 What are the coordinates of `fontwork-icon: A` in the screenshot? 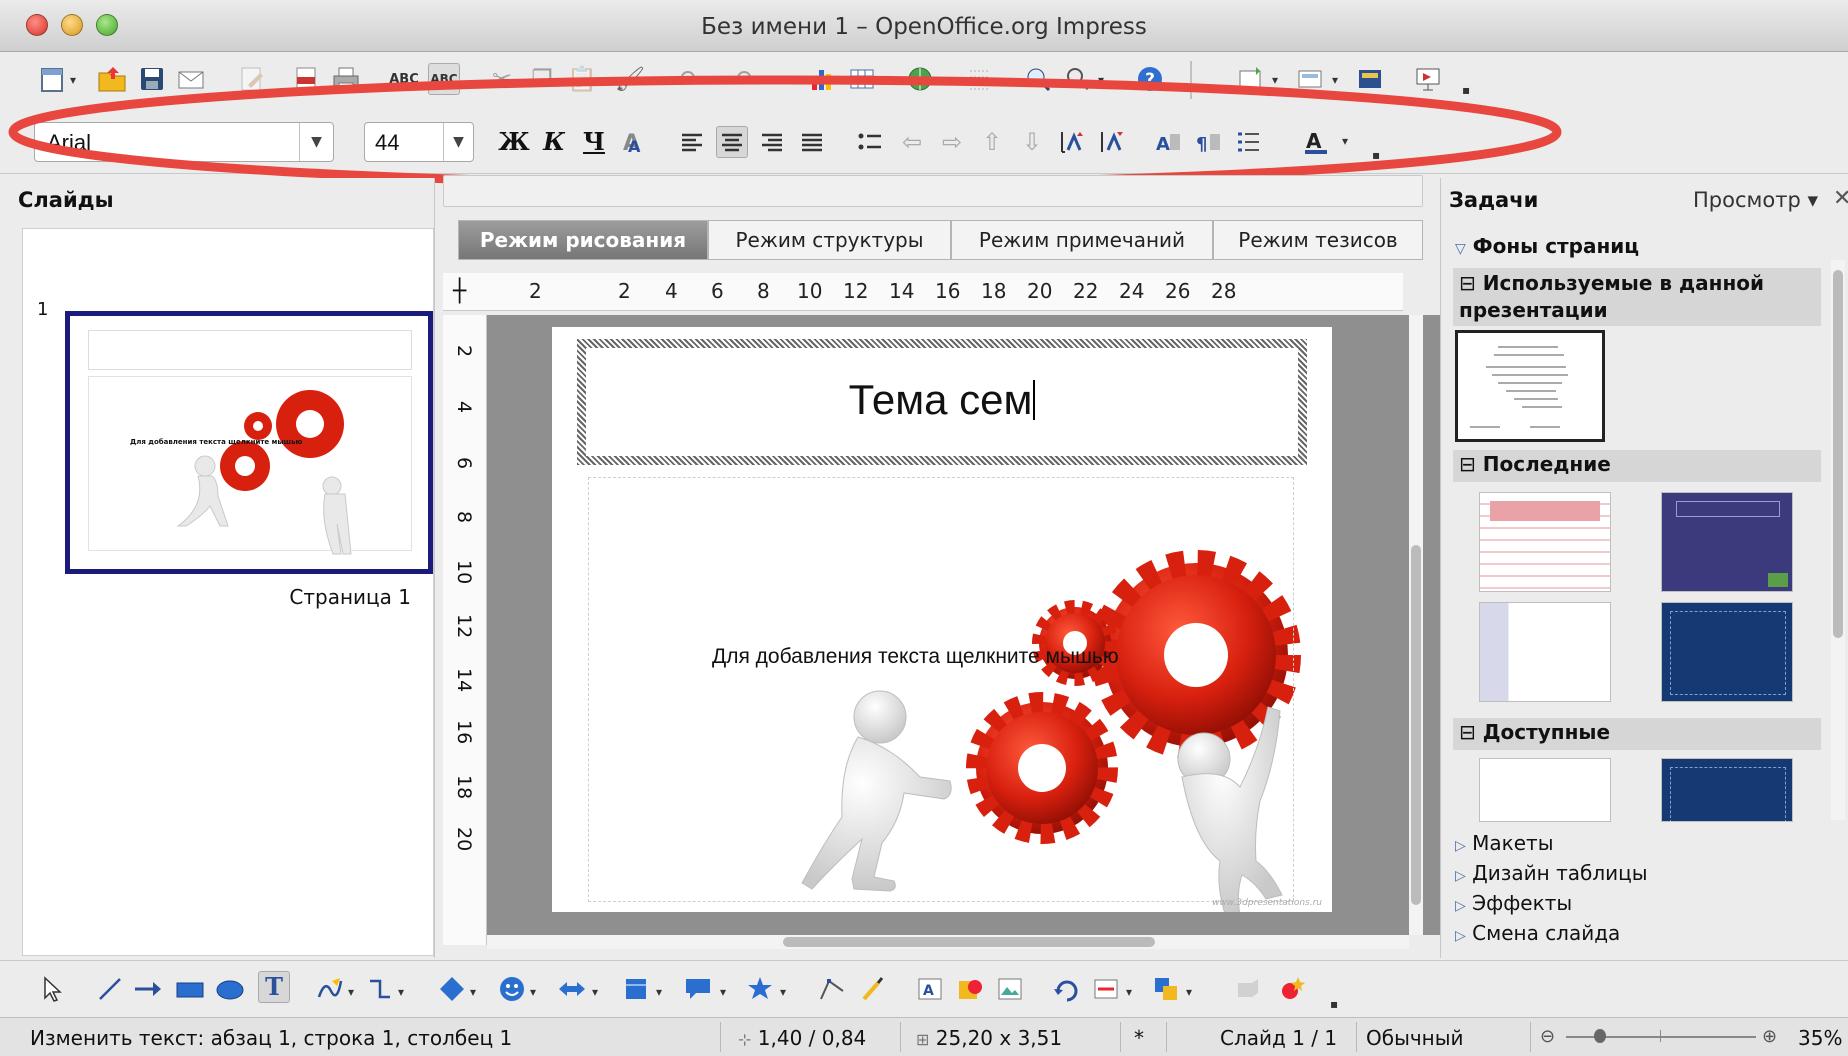 It's located at (930, 989).